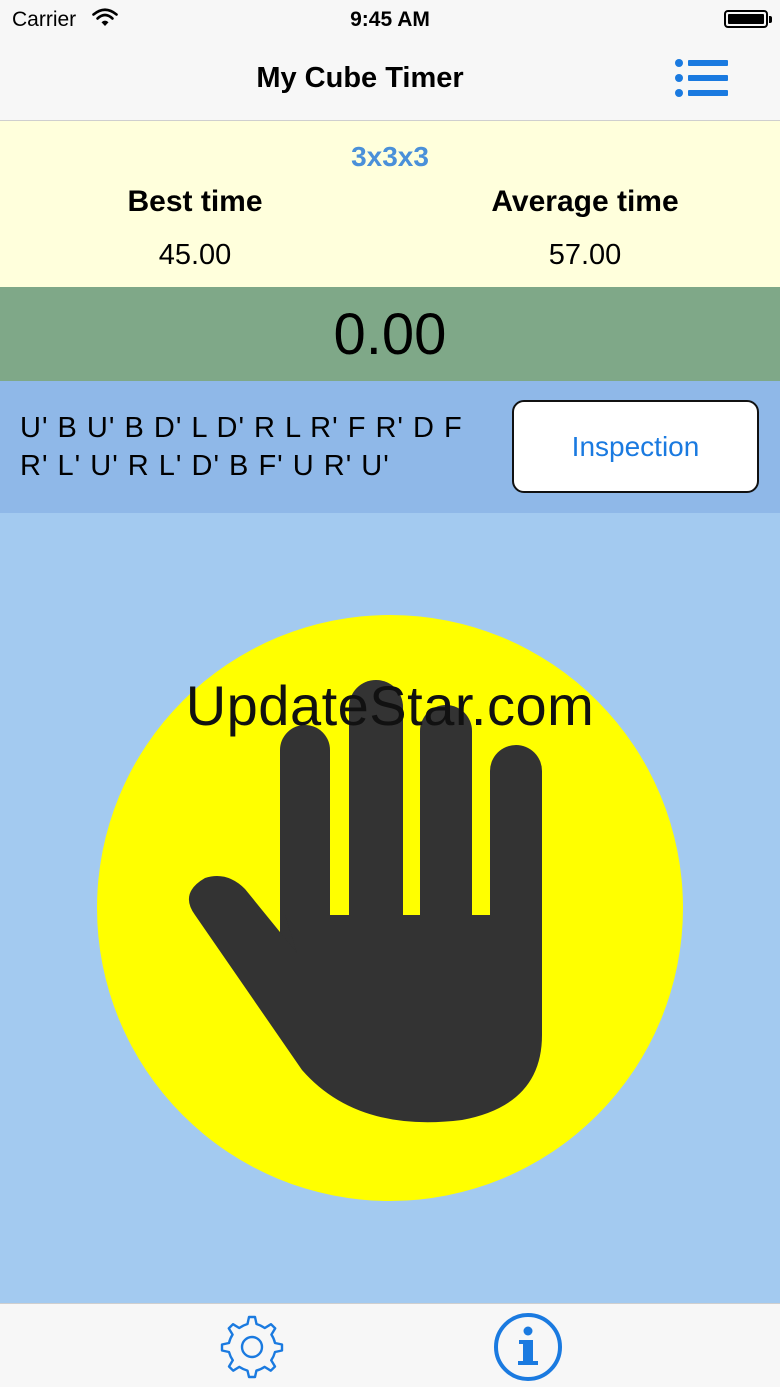 This screenshot has height=1388, width=780. What do you see at coordinates (360, 78) in the screenshot?
I see `page-title: My Cube Timer` at bounding box center [360, 78].